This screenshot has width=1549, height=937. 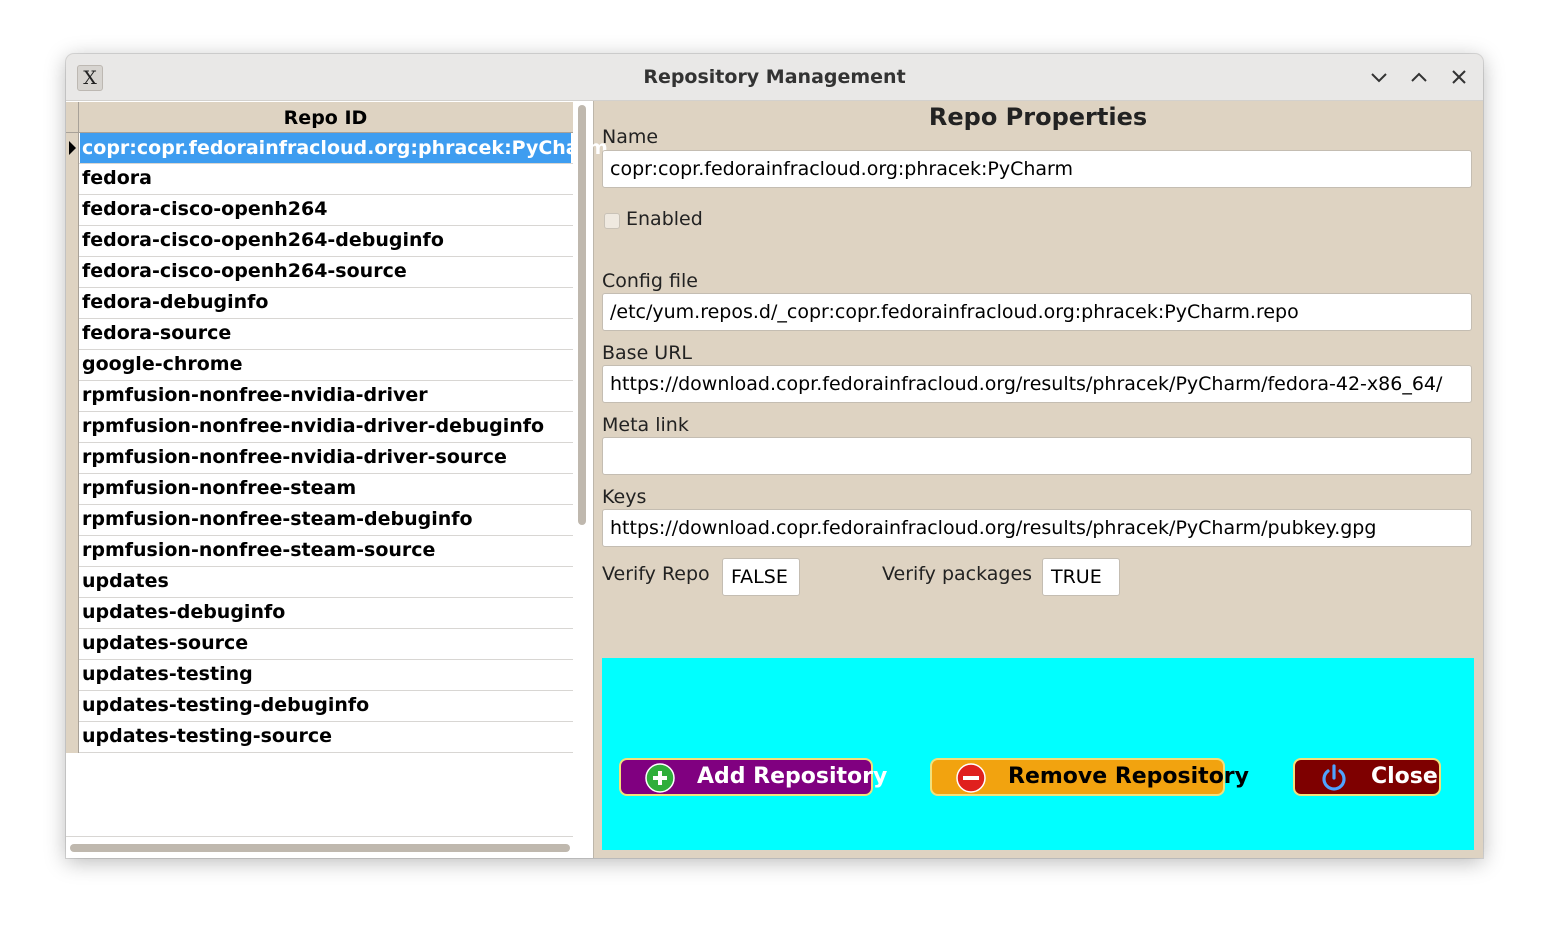 What do you see at coordinates (650, 281) in the screenshot?
I see `config-file-label: Config file` at bounding box center [650, 281].